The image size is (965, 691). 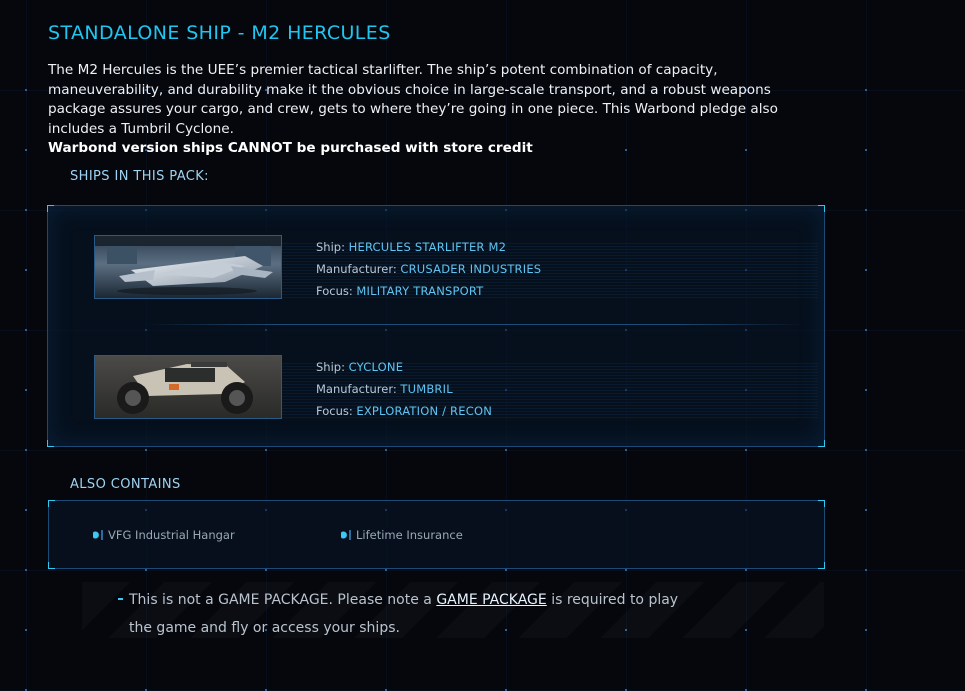 What do you see at coordinates (424, 411) in the screenshot?
I see `focus-value: EXPLORATION / RECON` at bounding box center [424, 411].